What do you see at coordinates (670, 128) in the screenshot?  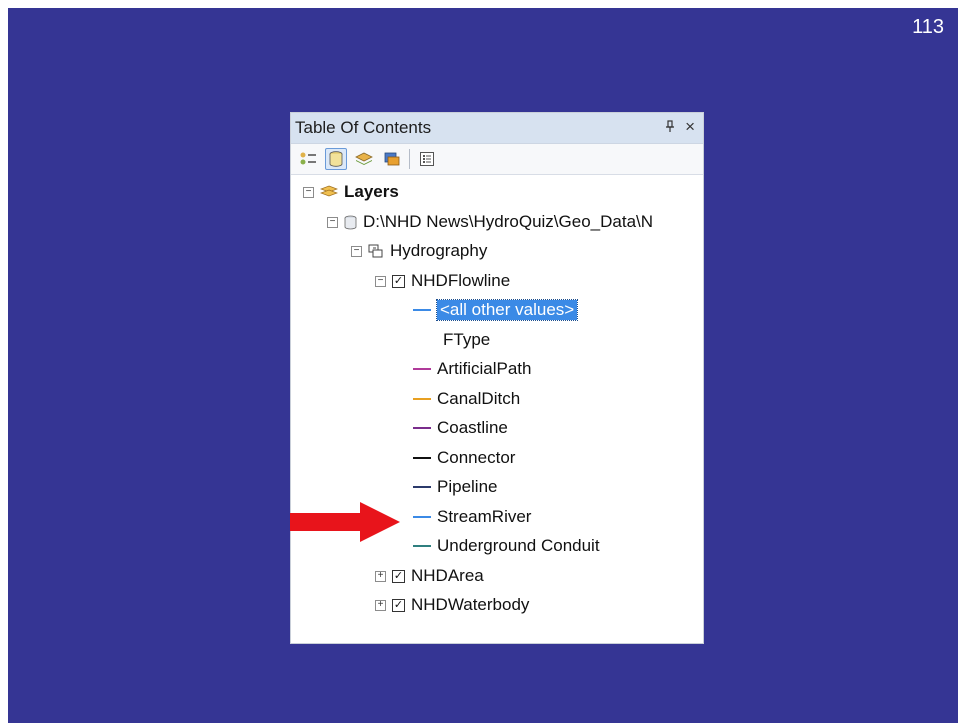 I see `pin-icon` at bounding box center [670, 128].